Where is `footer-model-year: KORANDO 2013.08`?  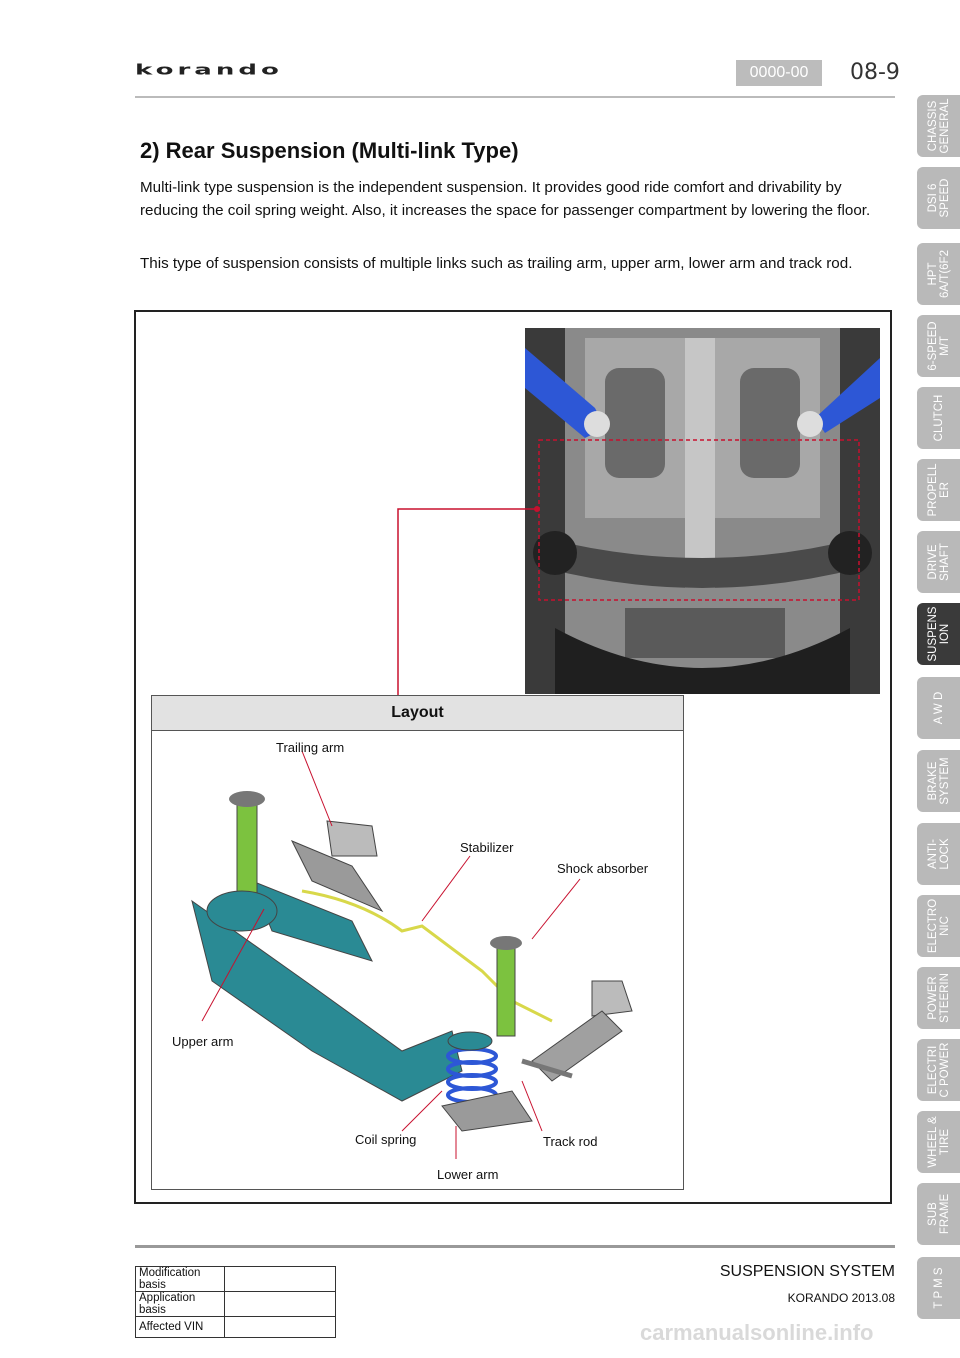
footer-model-year: KORANDO 2013.08 is located at coordinates (841, 1298).